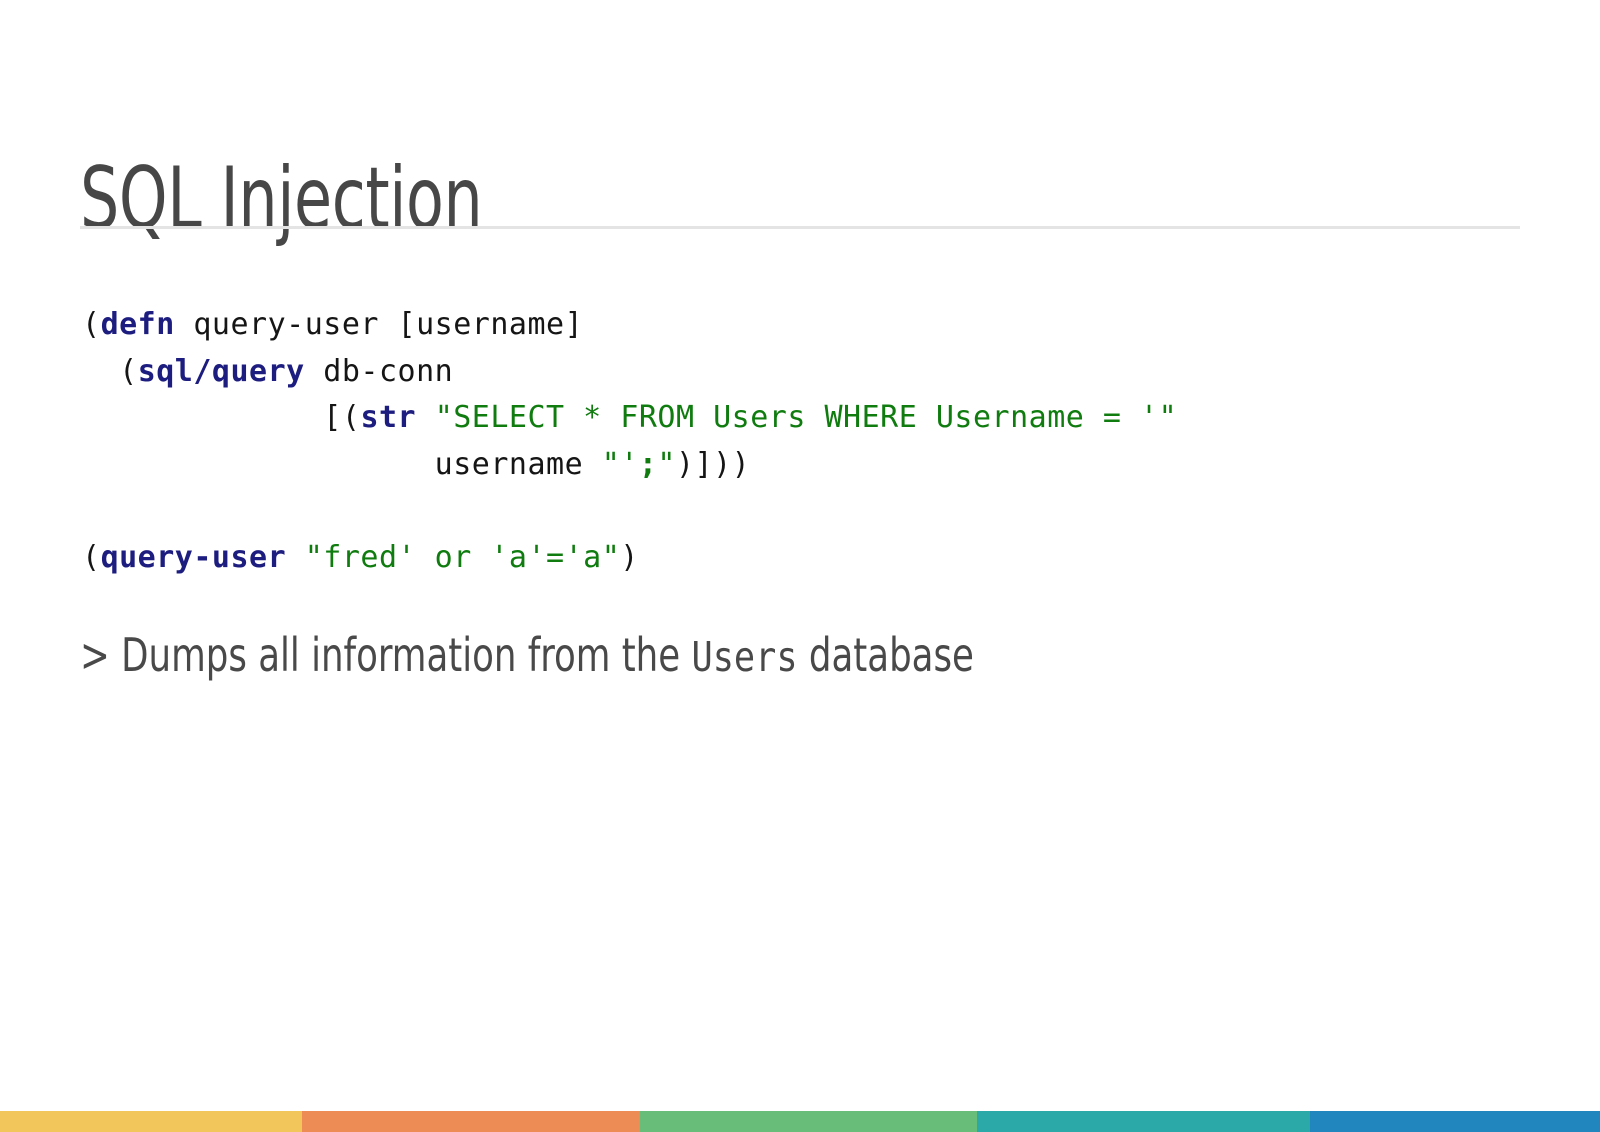  Describe the element at coordinates (342, 464) in the screenshot. I see `code-token-pln: username` at that location.